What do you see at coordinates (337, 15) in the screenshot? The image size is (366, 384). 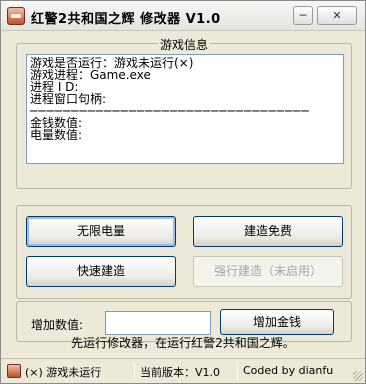 I see `close-button: ✕` at bounding box center [337, 15].